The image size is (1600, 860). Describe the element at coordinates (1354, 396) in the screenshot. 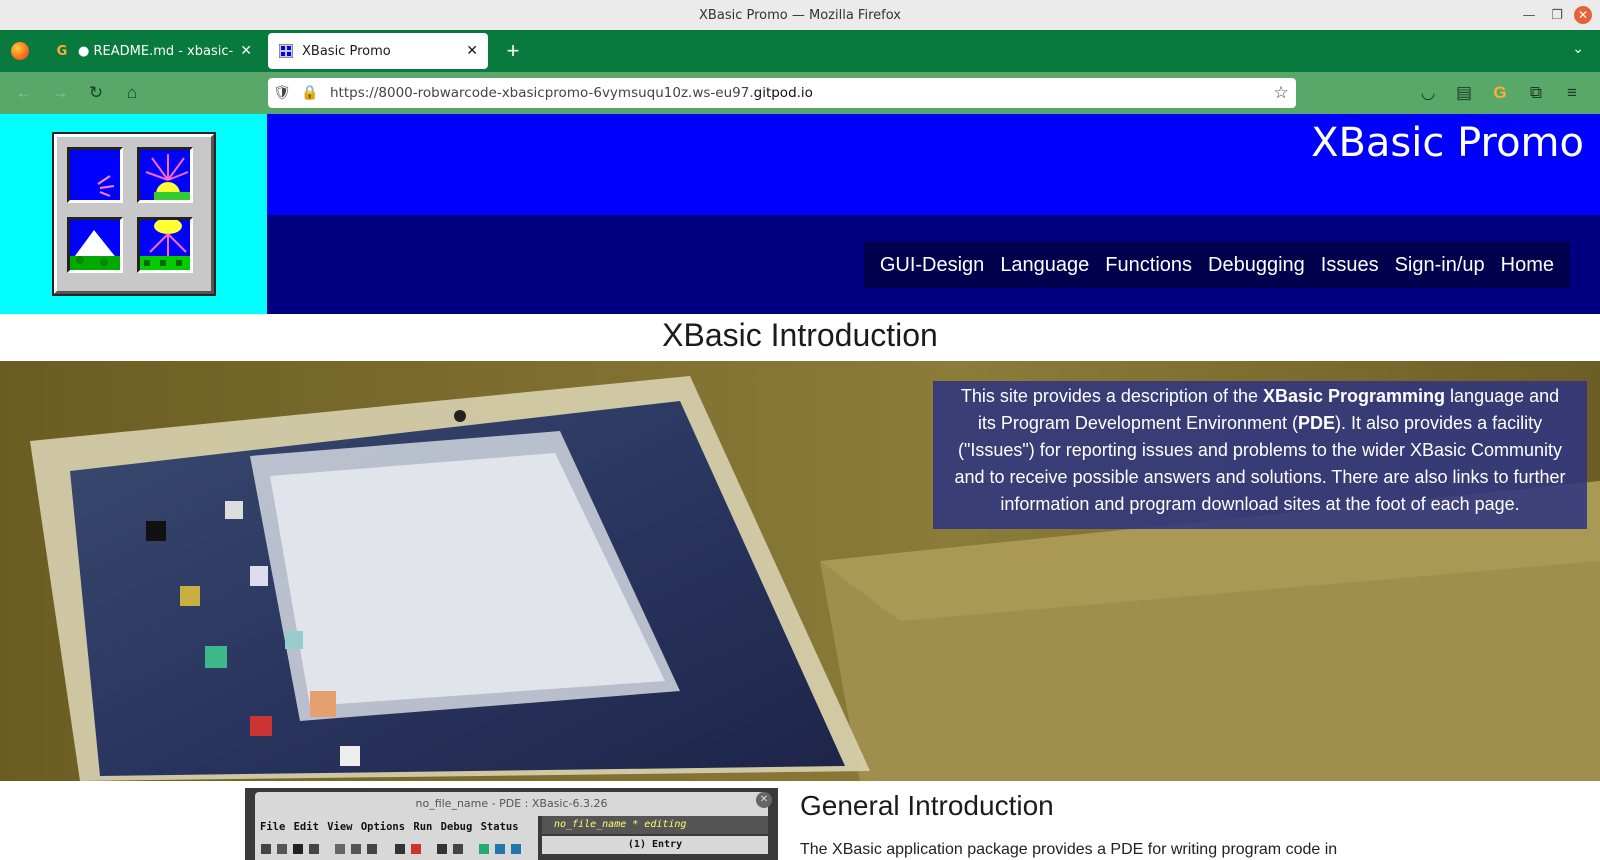

I see `intro-bold-xbasic: XBasic Programming` at that location.